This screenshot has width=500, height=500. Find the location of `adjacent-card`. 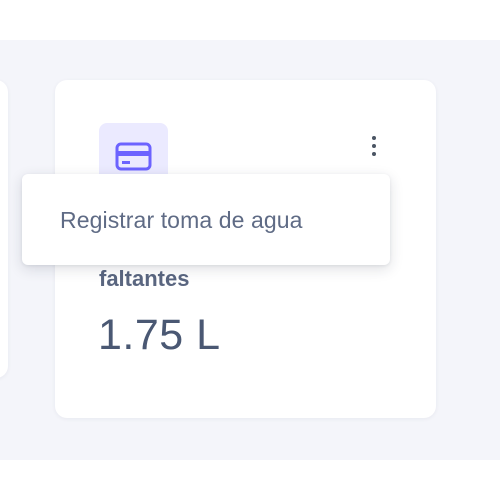

adjacent-card is located at coordinates (4, 229).